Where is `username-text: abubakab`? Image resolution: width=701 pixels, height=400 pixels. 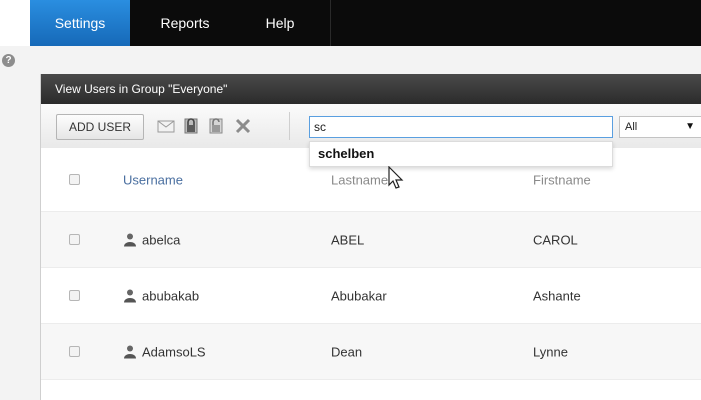 username-text: abubakab is located at coordinates (171, 295).